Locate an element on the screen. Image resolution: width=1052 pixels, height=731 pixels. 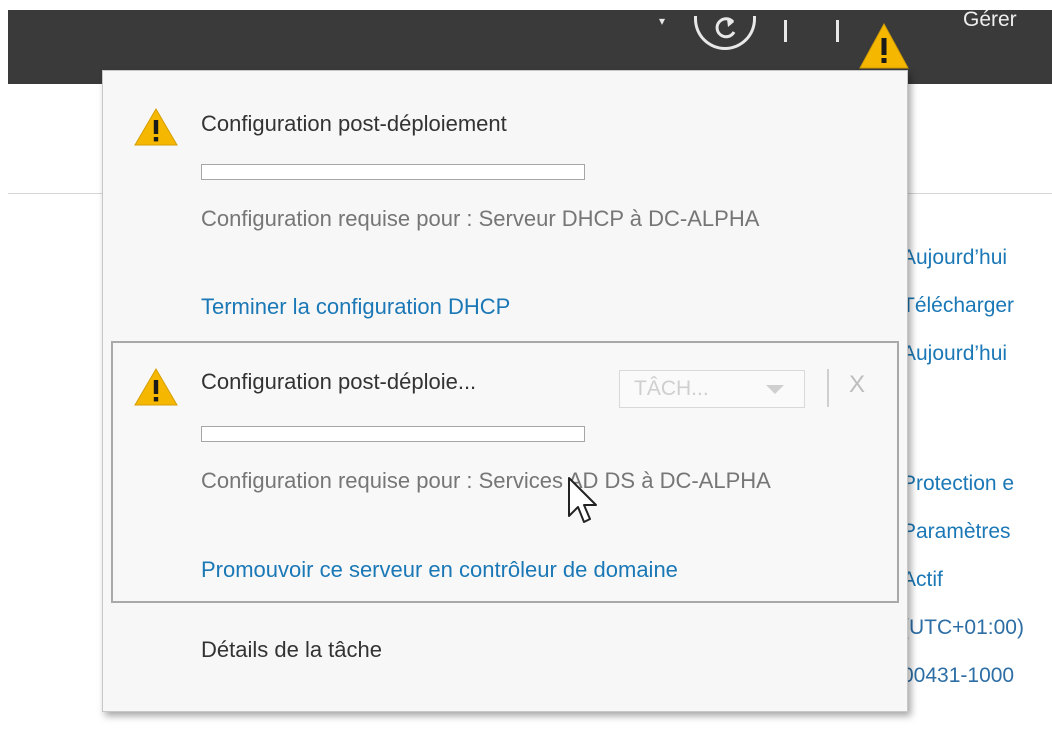
close-icon: X is located at coordinates (857, 385).